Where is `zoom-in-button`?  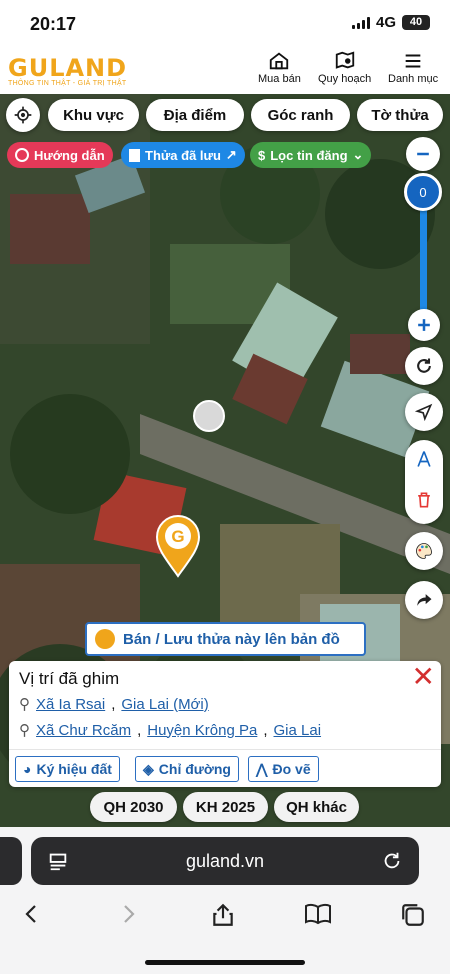
zoom-in-button is located at coordinates (424, 325).